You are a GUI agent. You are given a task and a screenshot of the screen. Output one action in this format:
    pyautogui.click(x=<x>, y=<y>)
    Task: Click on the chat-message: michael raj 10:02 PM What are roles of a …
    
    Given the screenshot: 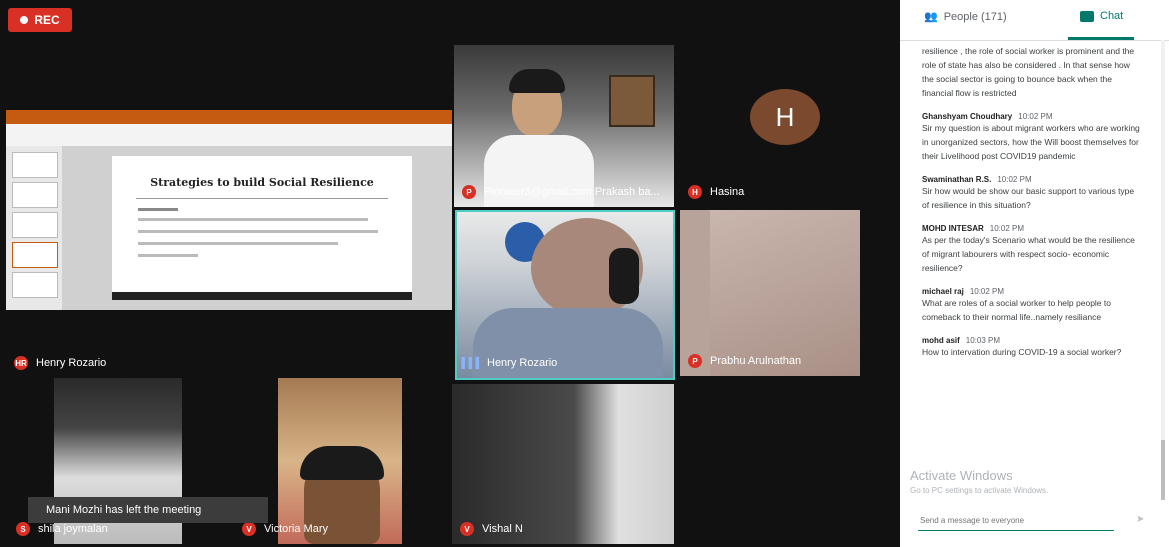 What is the action you would take?
    pyautogui.click(x=1032, y=305)
    